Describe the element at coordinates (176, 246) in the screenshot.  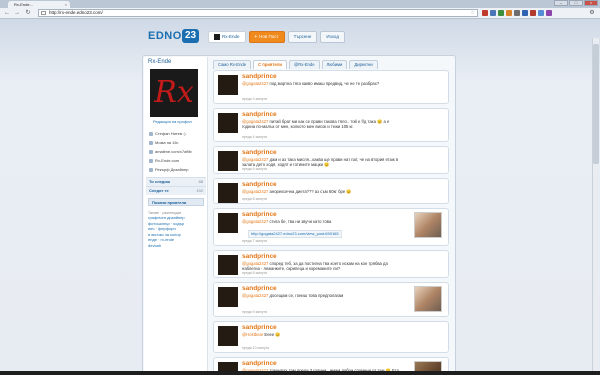
I see `tag-link: devbah` at that location.